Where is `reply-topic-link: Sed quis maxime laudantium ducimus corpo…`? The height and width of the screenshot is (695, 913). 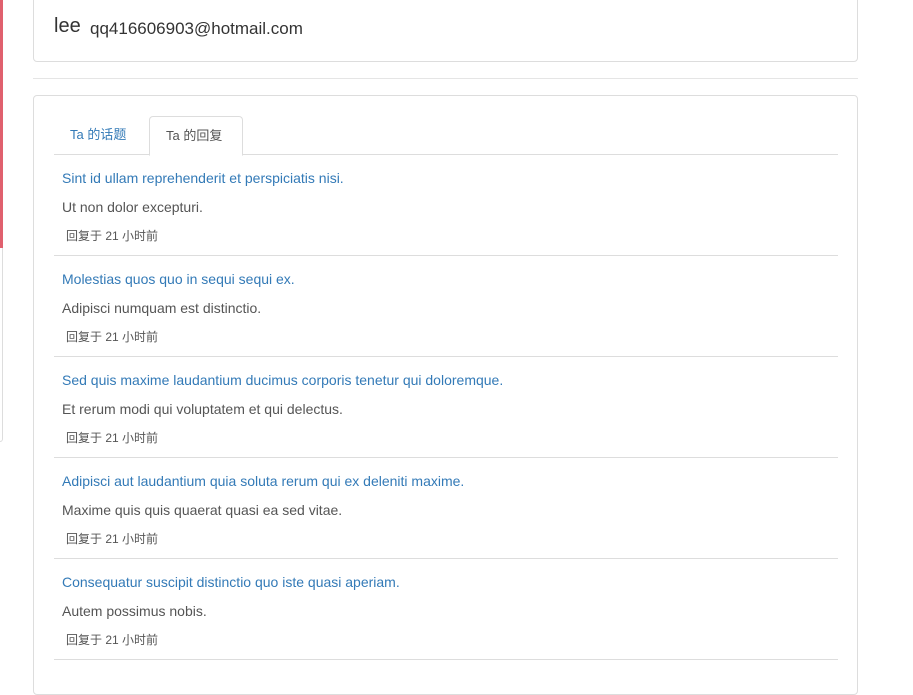 reply-topic-link: Sed quis maxime laudantium ducimus corpo… is located at coordinates (282, 380).